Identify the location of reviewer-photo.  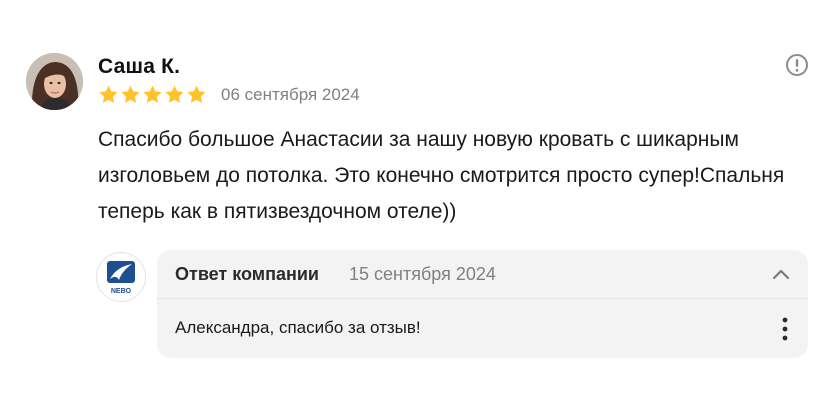
(54, 81).